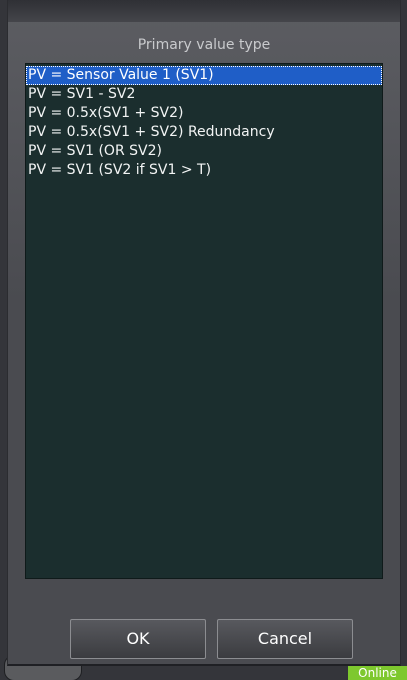 This screenshot has height=680, width=407. I want to click on ok-button: OK, so click(138, 639).